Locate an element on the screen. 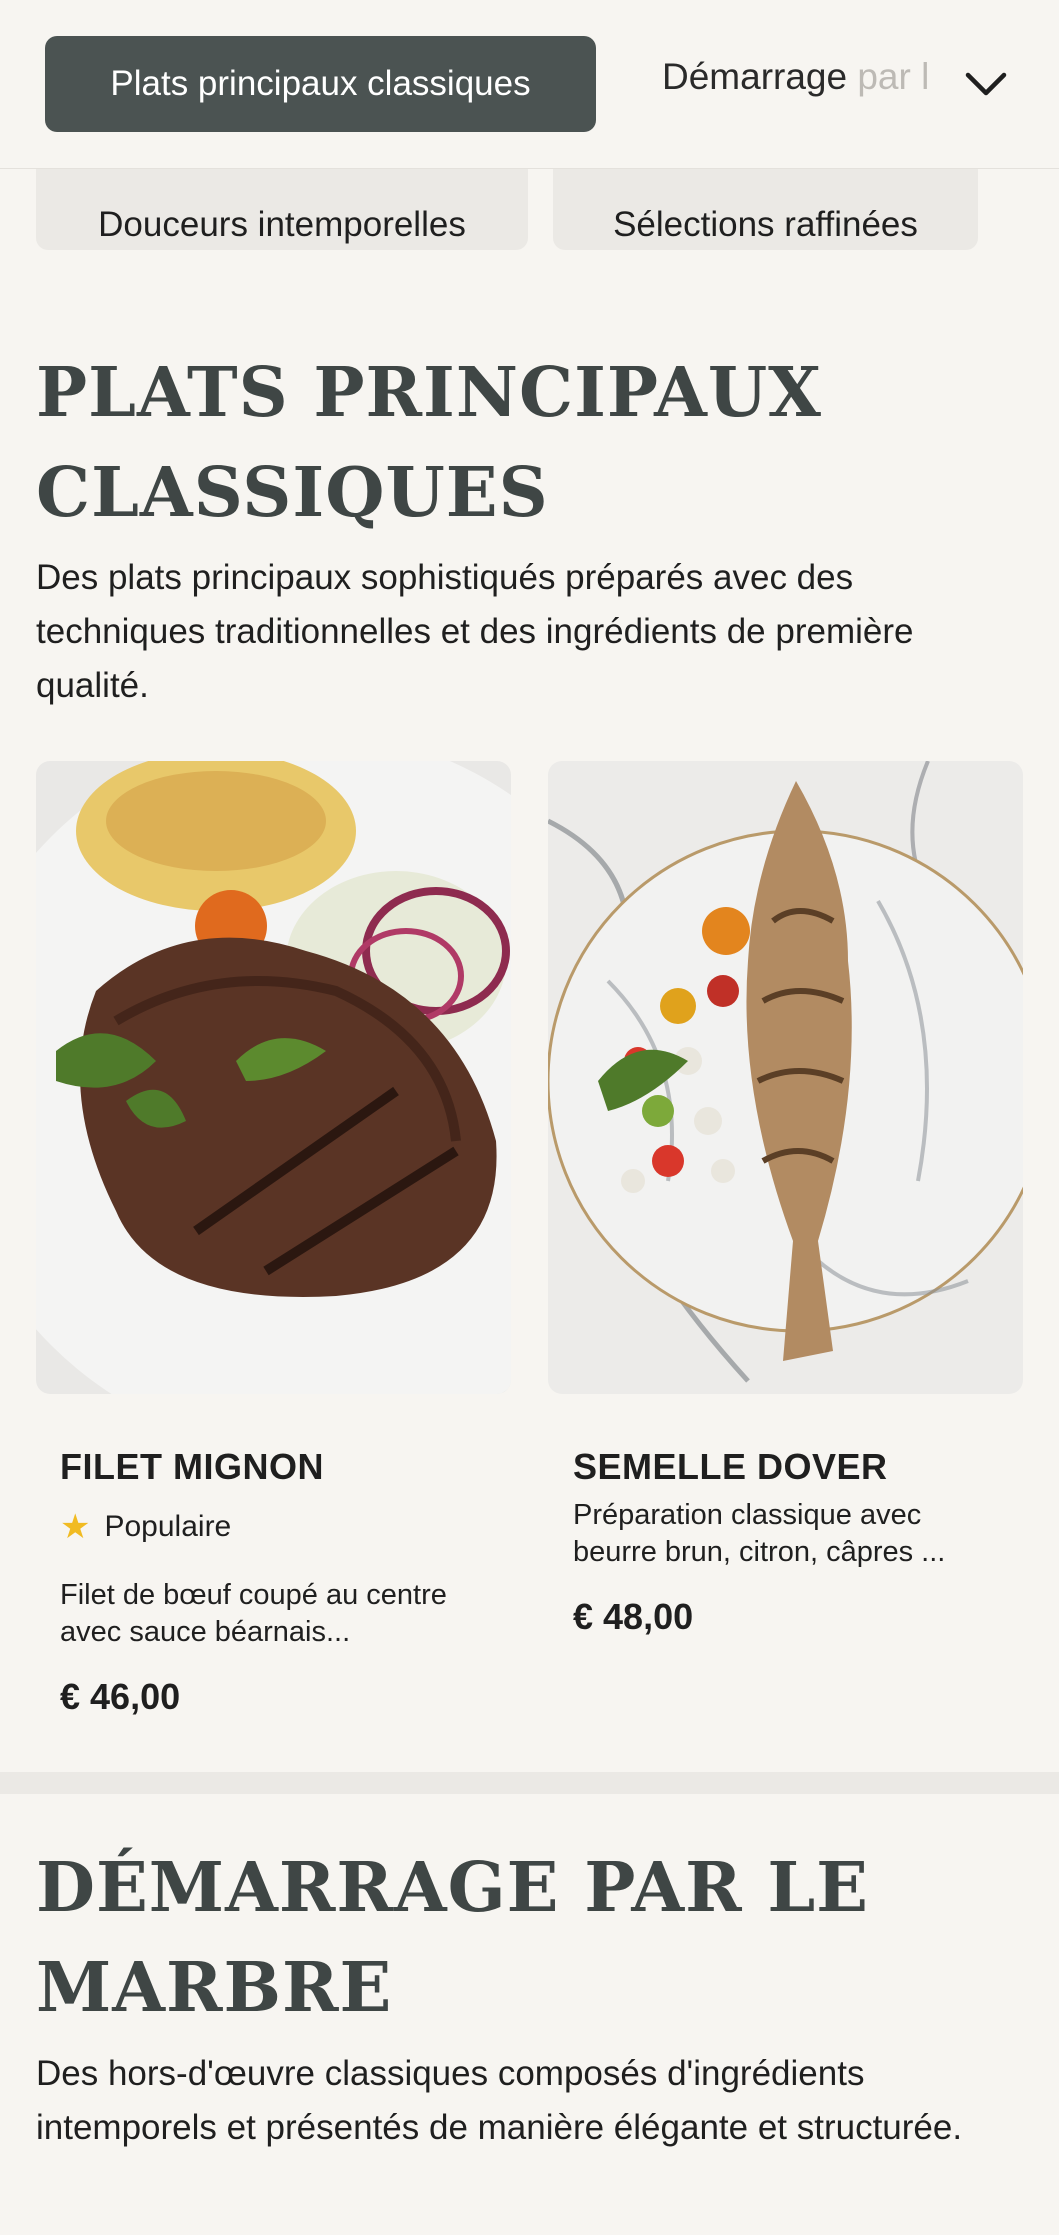 The width and height of the screenshot is (1059, 2235). dish-image-semelle-dover is located at coordinates (785, 1077).